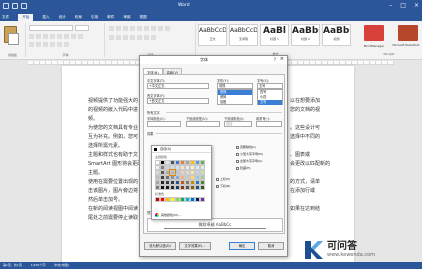 This screenshot has width=422, height=269. I want to click on underline-color-select: 自动, so click(238, 124).